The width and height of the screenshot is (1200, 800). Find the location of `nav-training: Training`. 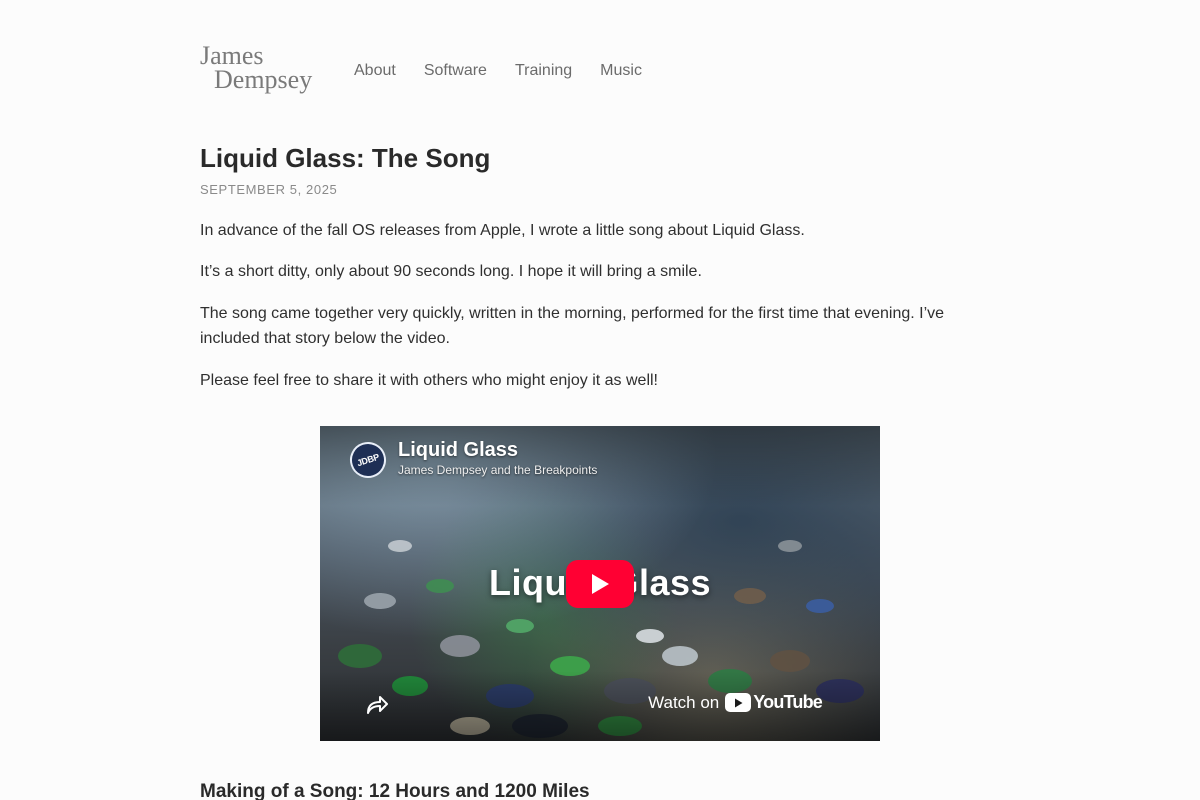

nav-training: Training is located at coordinates (543, 71).